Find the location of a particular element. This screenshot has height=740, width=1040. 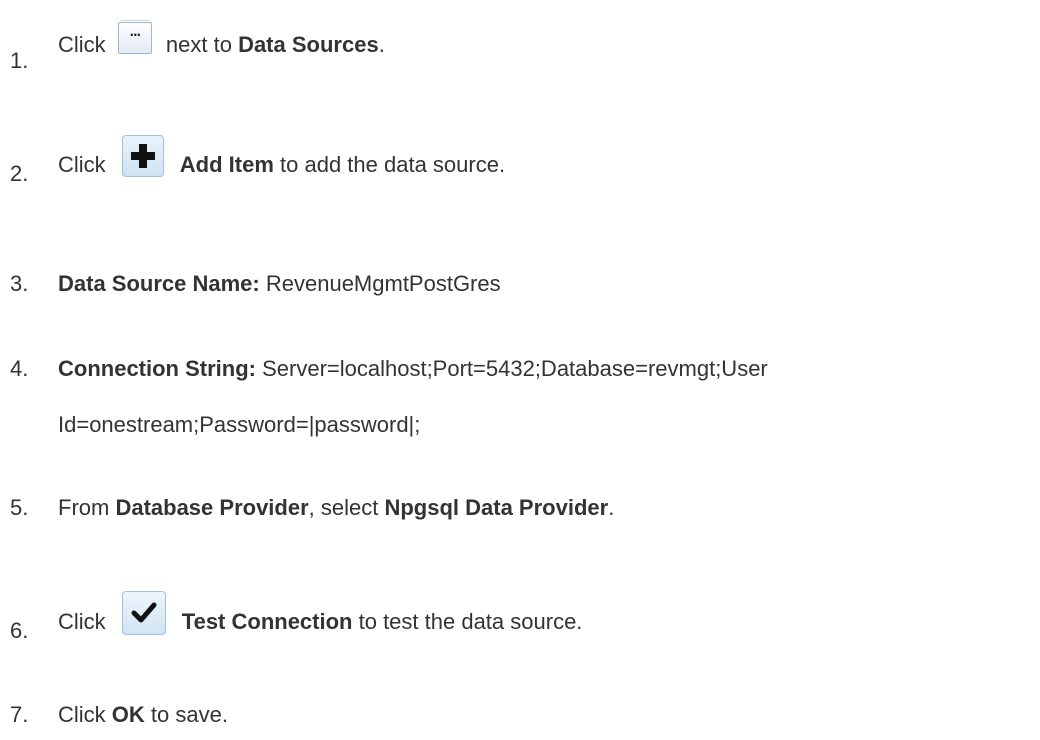

plus-icon is located at coordinates (142, 156).